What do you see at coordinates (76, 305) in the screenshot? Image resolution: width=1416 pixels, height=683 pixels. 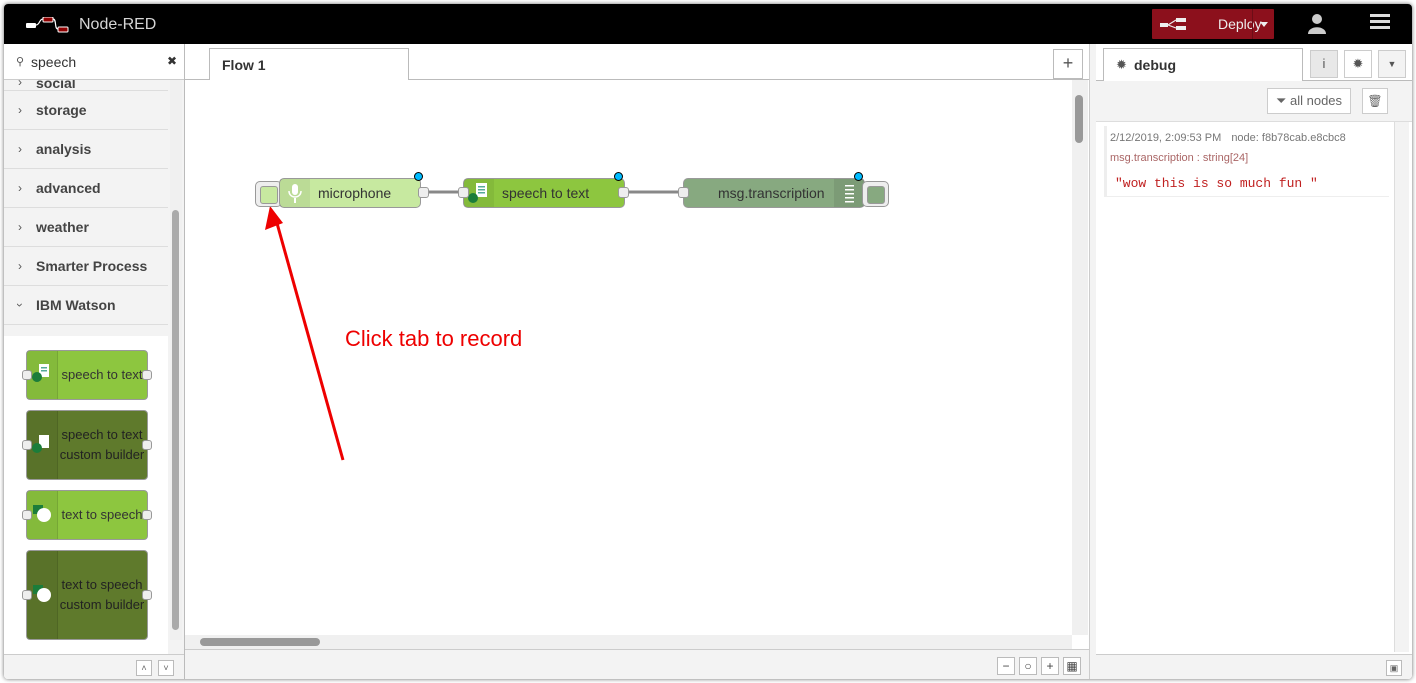 I see `category-label: IBM Watson` at bounding box center [76, 305].